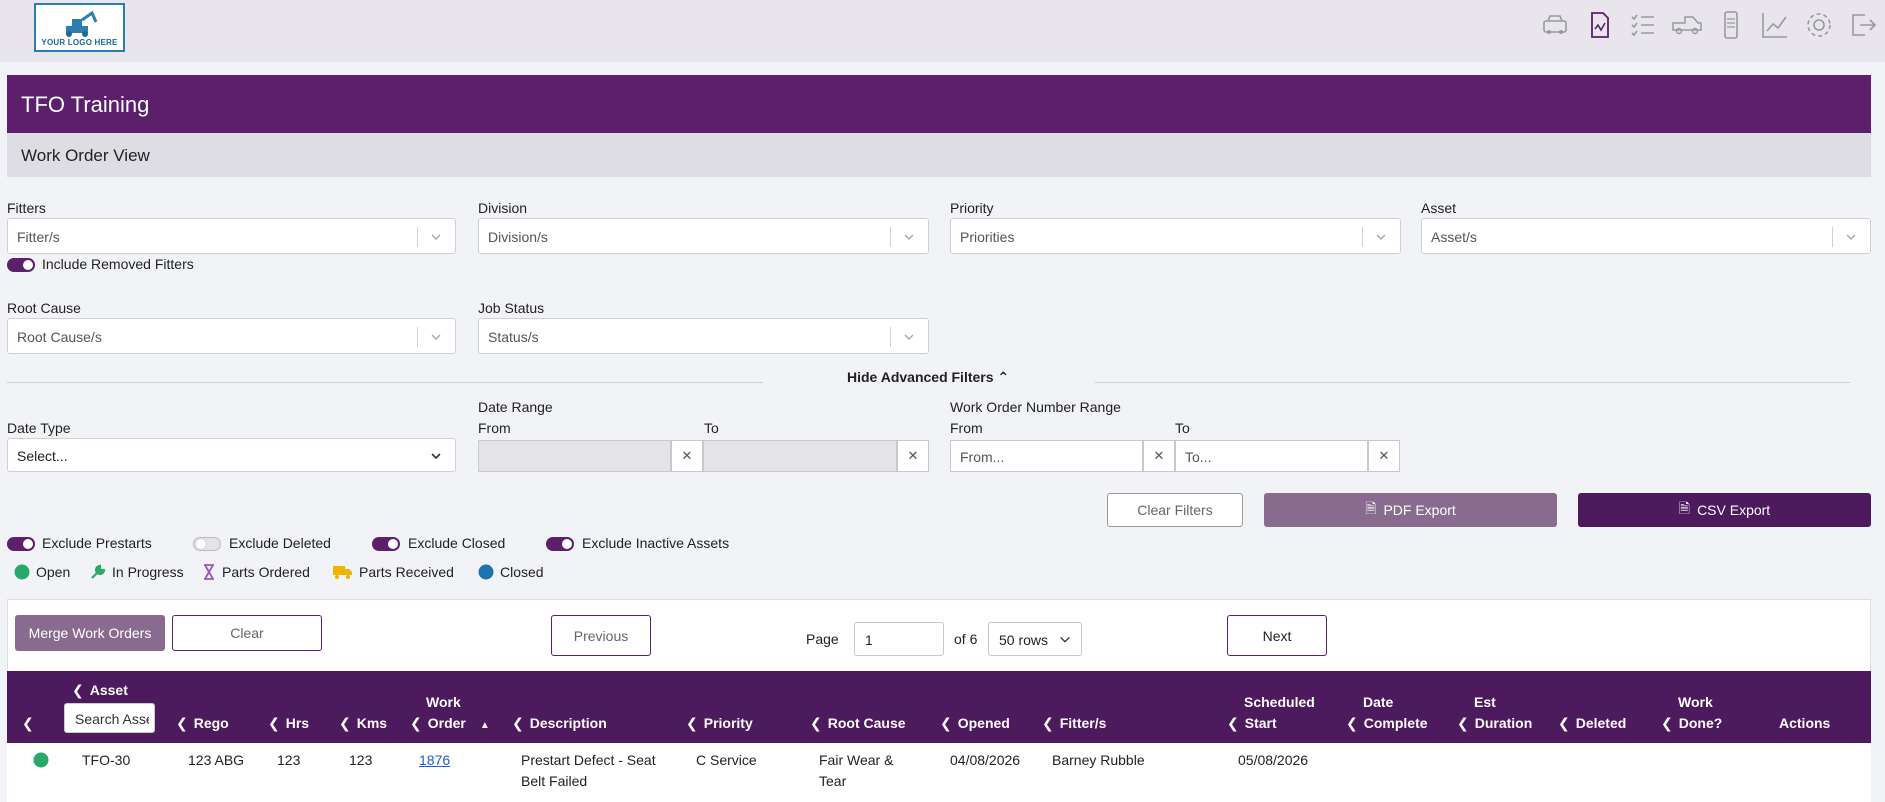 The width and height of the screenshot is (1885, 802). What do you see at coordinates (207, 544) in the screenshot?
I see `exclude-deleted-toggle` at bounding box center [207, 544].